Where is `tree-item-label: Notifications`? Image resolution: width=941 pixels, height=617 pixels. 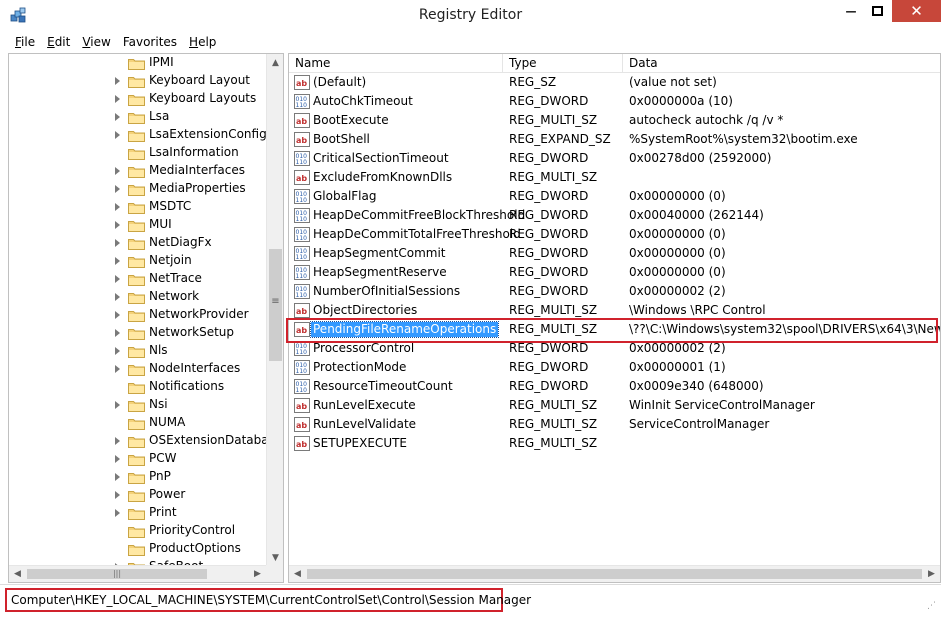
tree-item-label: Notifications is located at coordinates (187, 386).